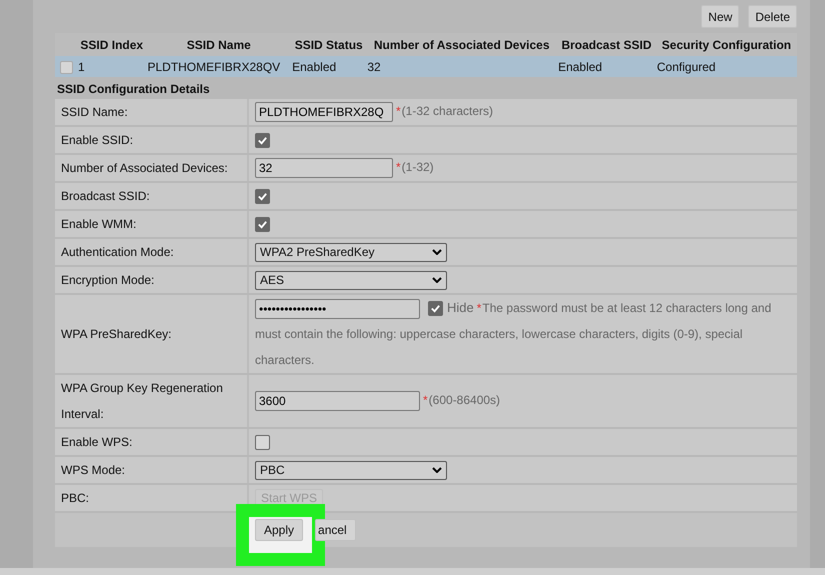 This screenshot has width=825, height=575. What do you see at coordinates (98, 224) in the screenshot?
I see `field-label: Enable WMM:` at bounding box center [98, 224].